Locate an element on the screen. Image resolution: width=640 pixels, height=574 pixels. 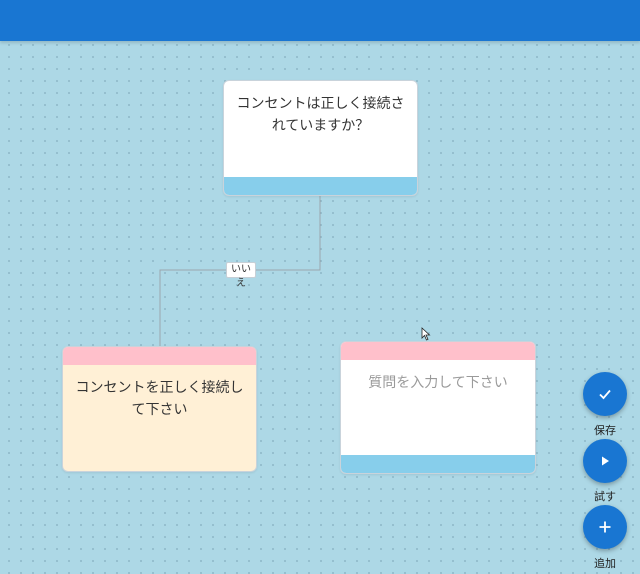
plus-icon is located at coordinates (605, 527).